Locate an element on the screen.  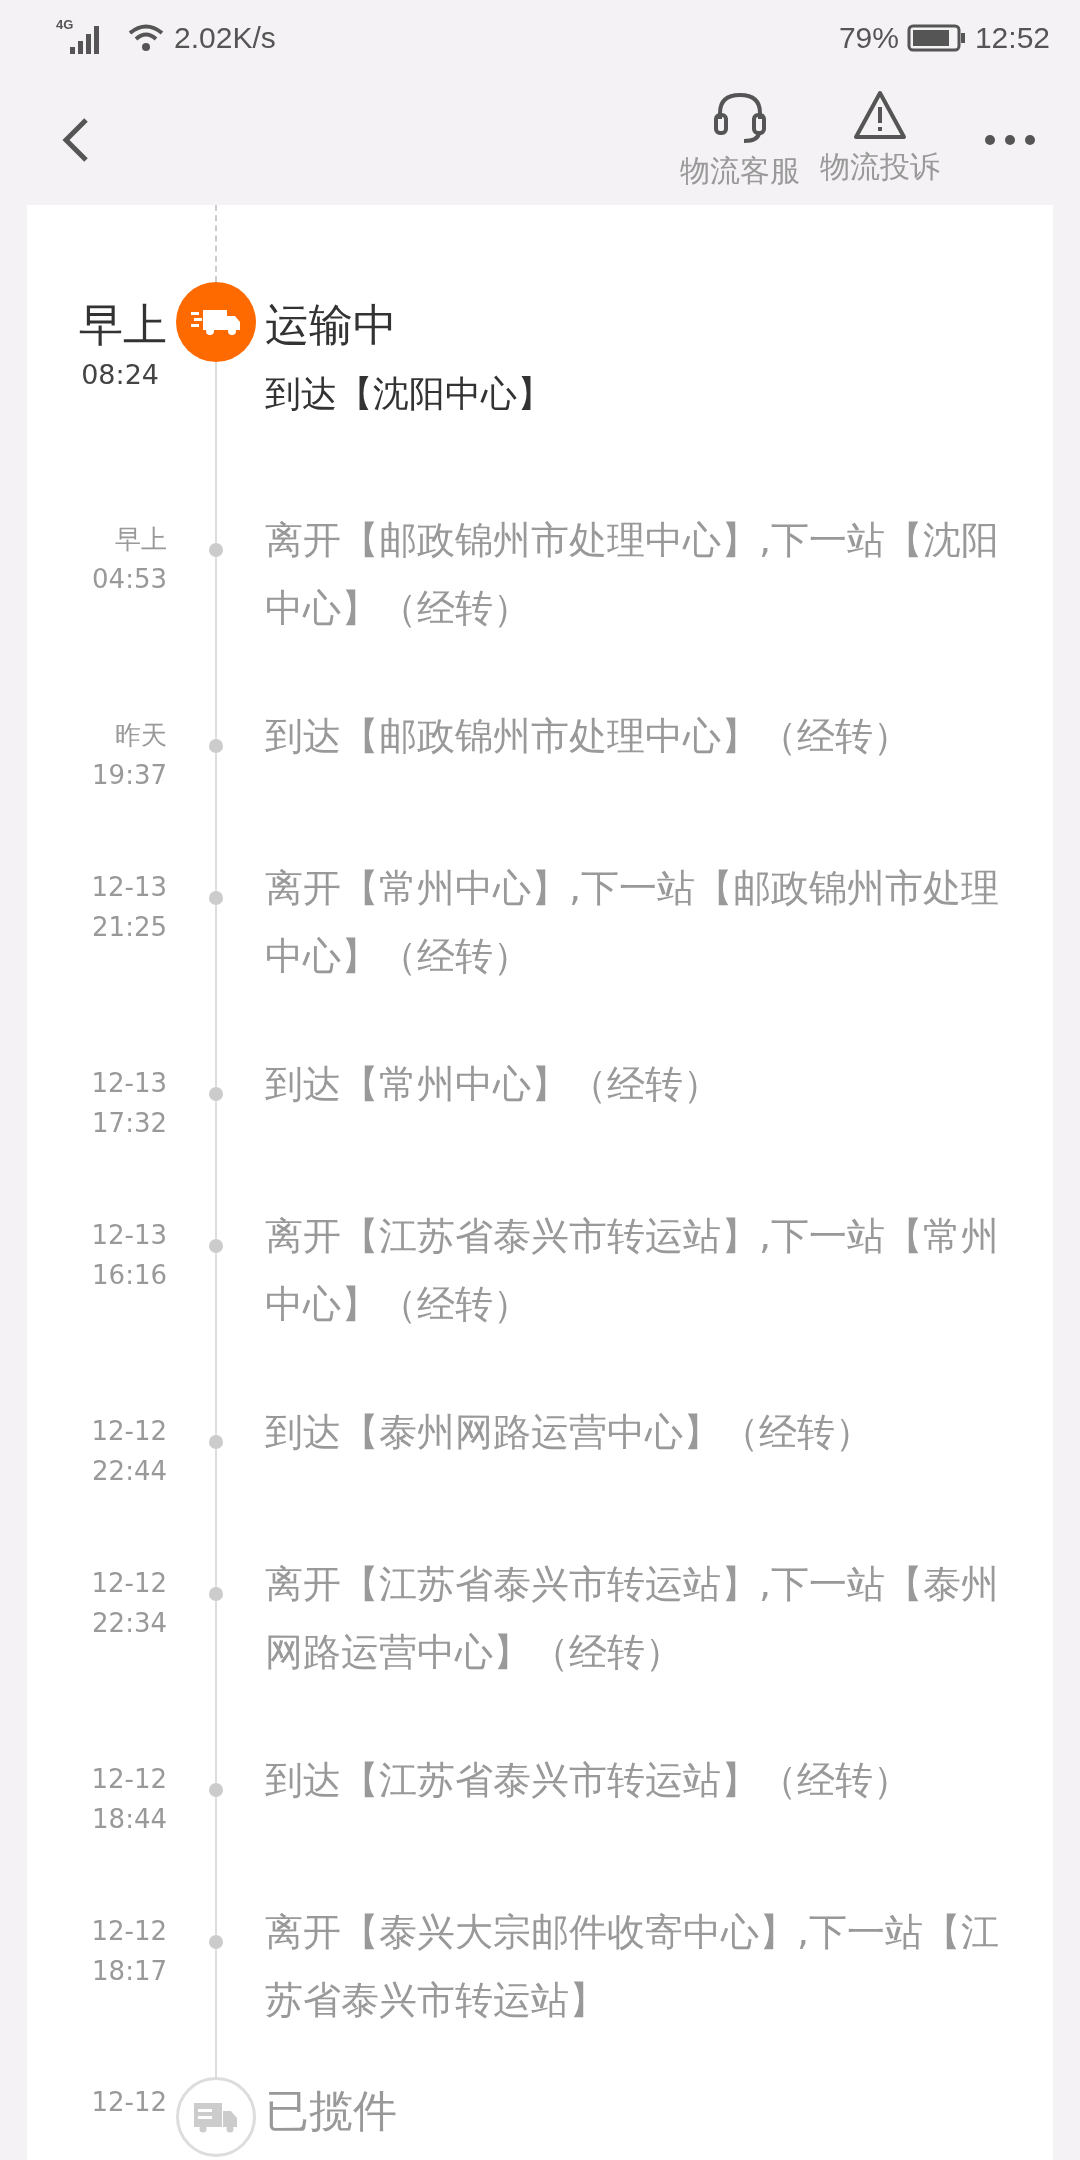
tracking-event: 离开【邮政锦州市处理中心】,下一站【沈阳中心】（经转） is located at coordinates (633, 574).